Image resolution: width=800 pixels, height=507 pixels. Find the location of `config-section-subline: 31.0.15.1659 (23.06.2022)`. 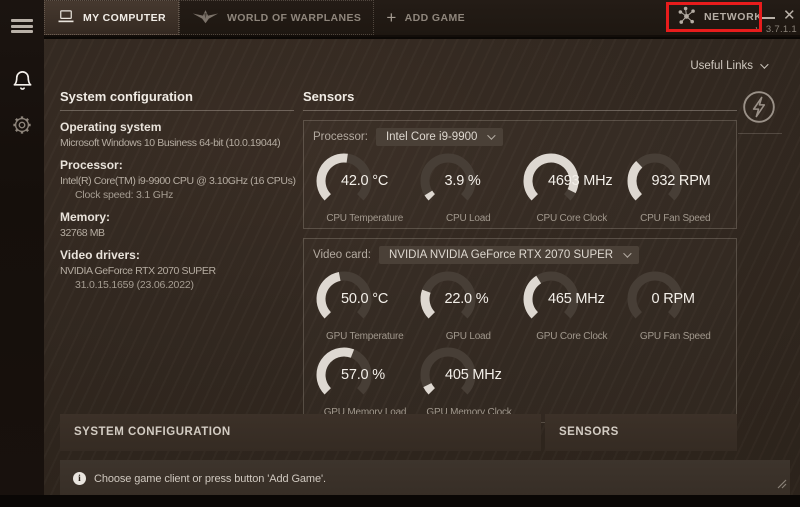

config-section-subline: 31.0.15.1659 (23.06.2022) is located at coordinates (134, 285).